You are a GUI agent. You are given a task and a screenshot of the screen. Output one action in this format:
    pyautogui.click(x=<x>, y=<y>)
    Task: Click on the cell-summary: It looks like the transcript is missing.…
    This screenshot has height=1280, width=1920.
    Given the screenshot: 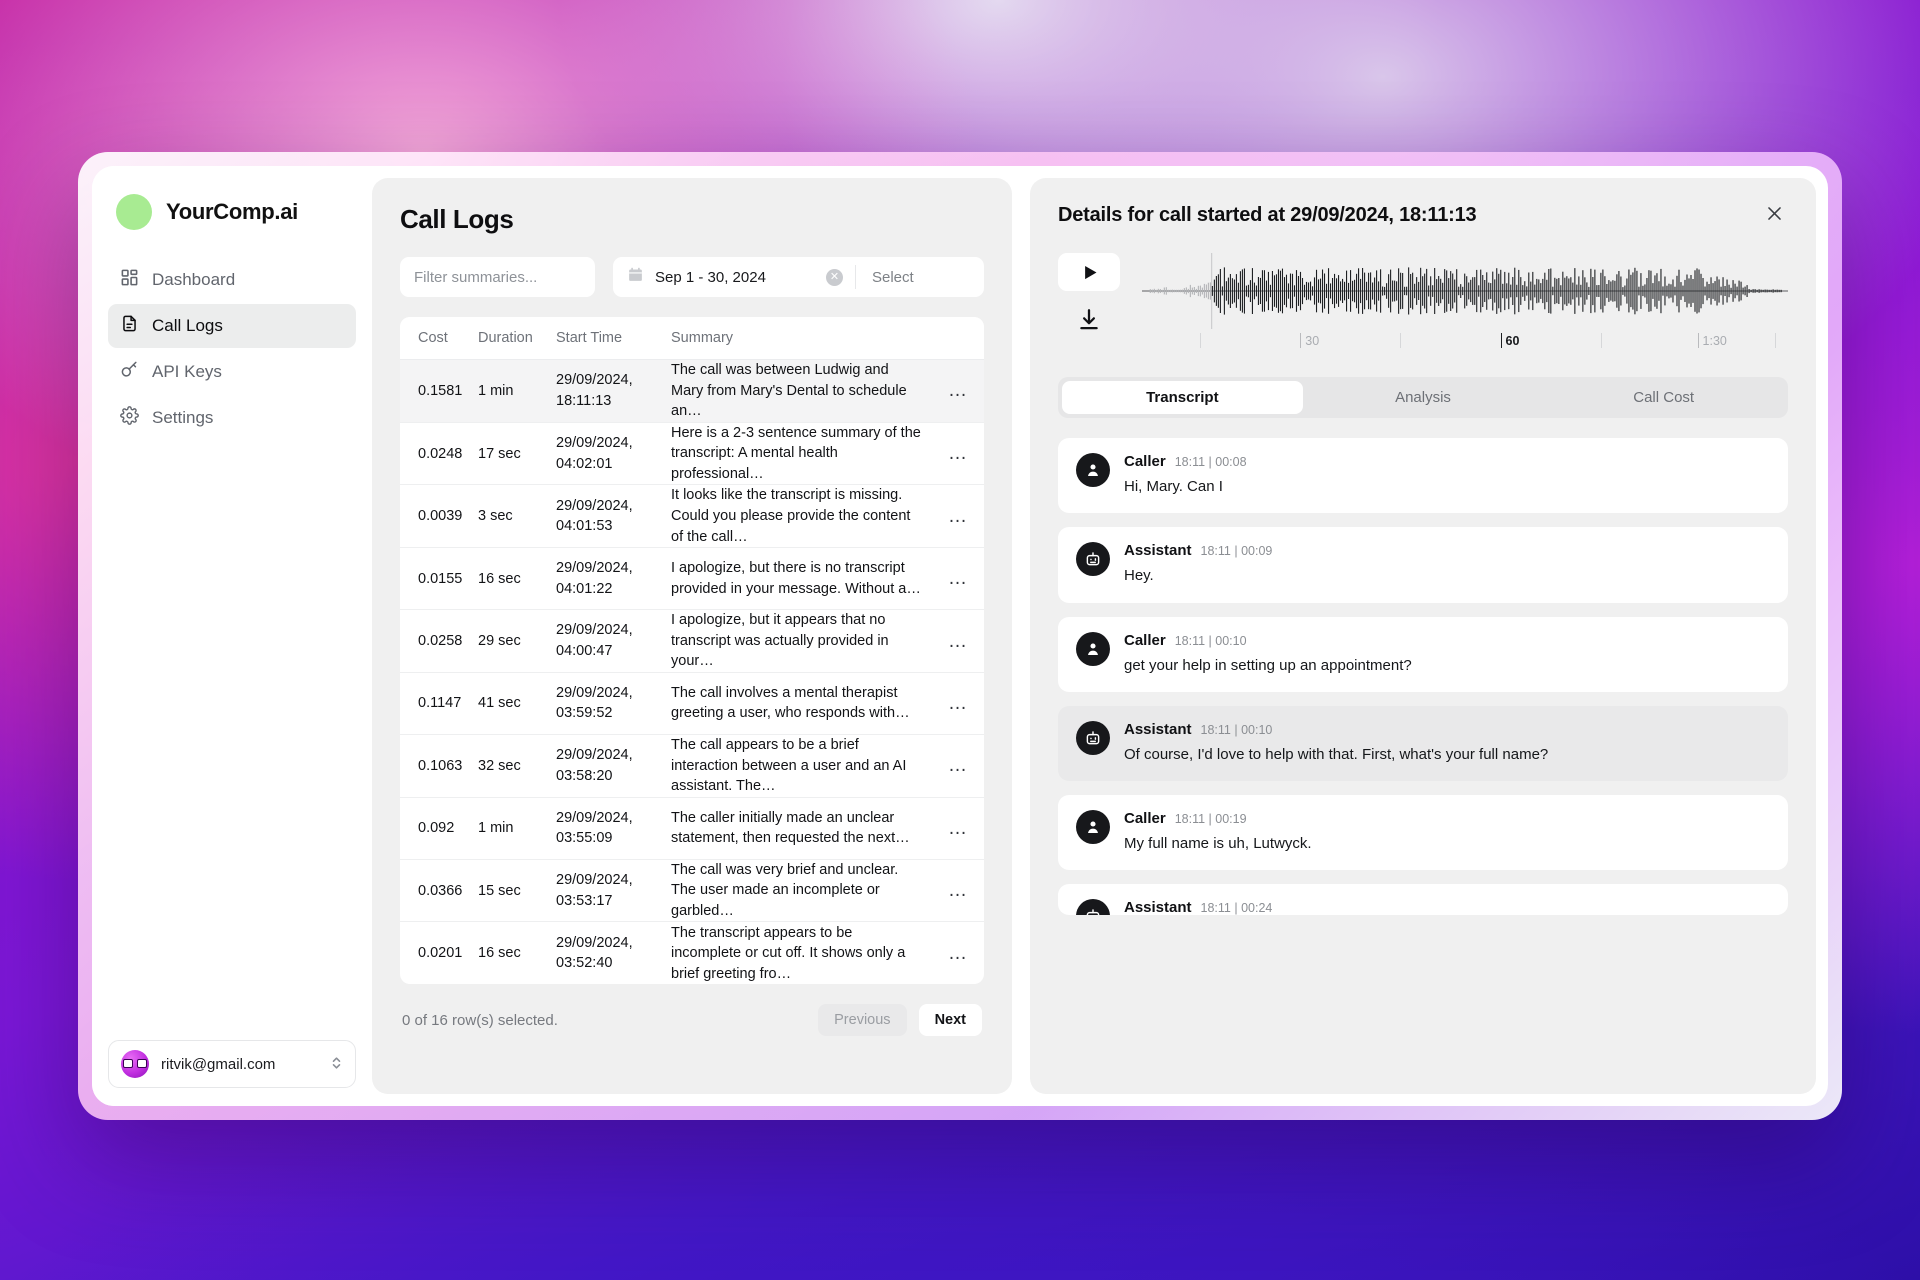 What is the action you would take?
    pyautogui.click(x=791, y=516)
    